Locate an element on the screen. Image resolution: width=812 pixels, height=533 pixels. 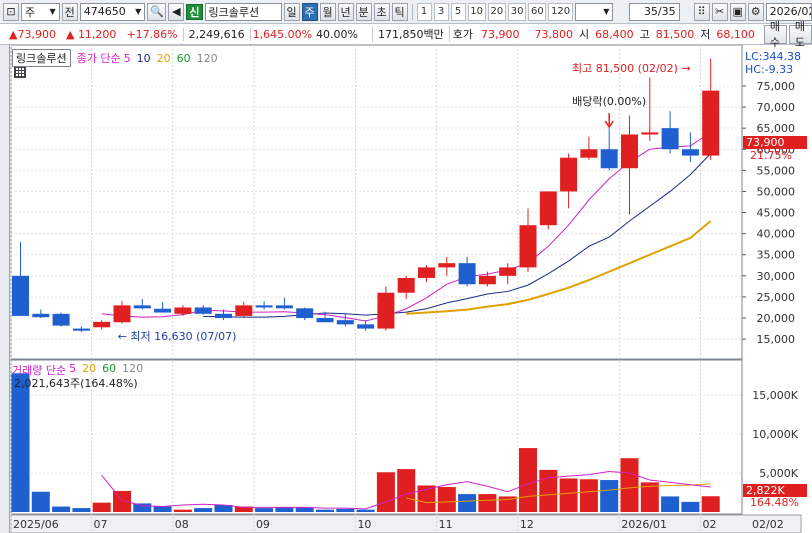
period-button-1: 1 is located at coordinates (424, 11).